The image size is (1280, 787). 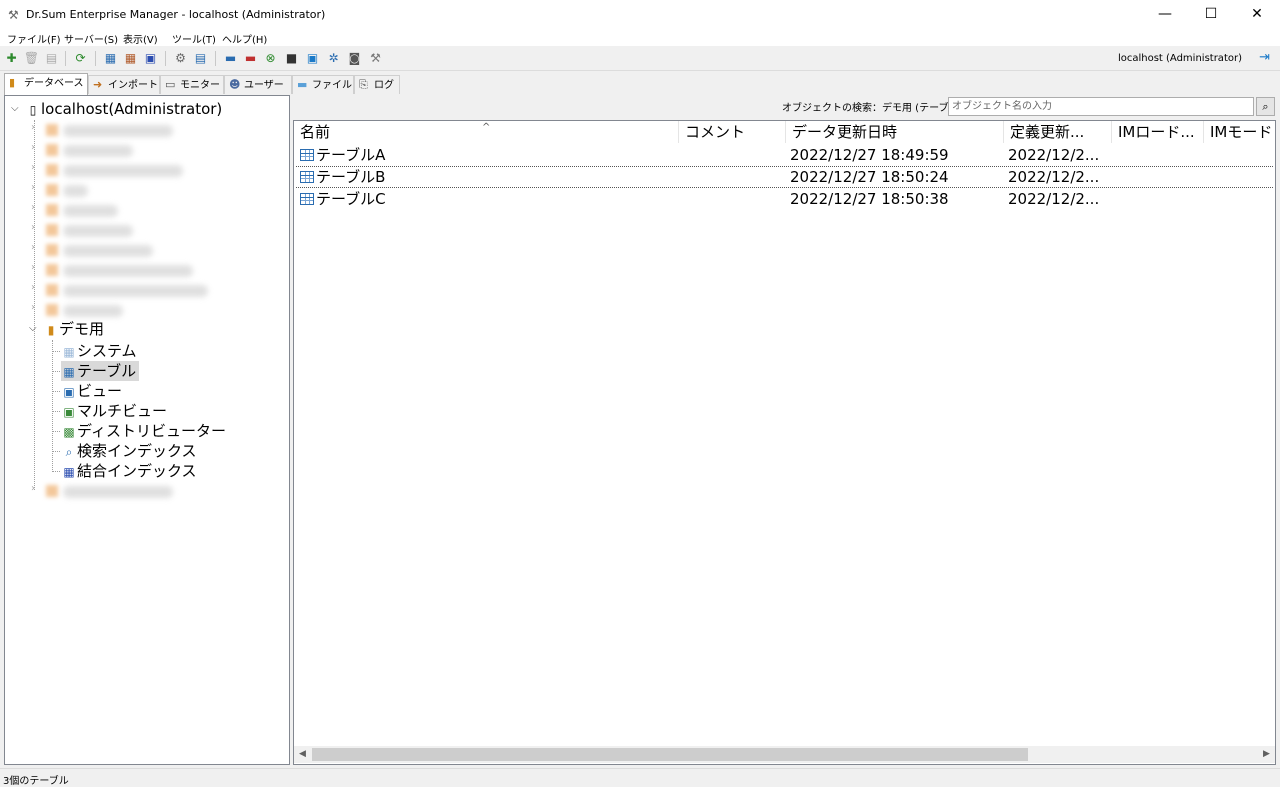 I want to click on server-icon: ▯, so click(x=33, y=109).